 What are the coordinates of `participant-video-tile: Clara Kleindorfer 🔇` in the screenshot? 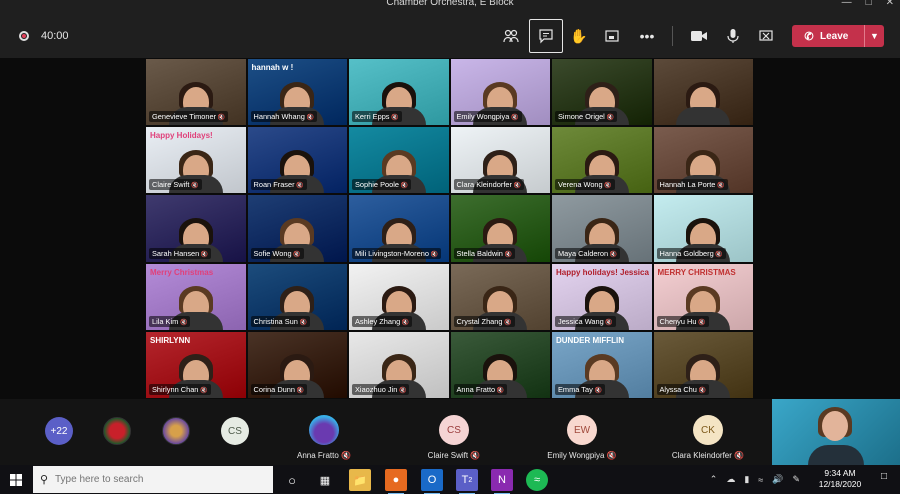 It's located at (500, 160).